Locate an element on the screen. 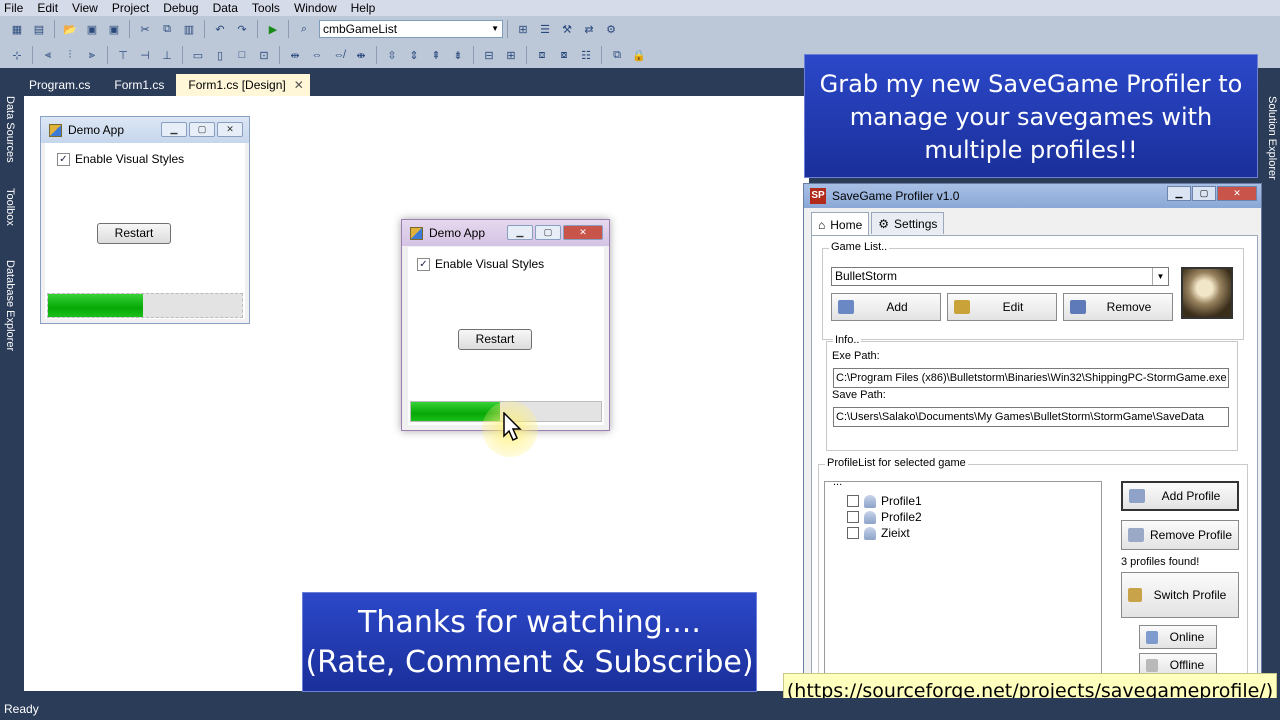 The width and height of the screenshot is (1280, 720). toolbox-icon: ⚒ is located at coordinates (567, 29).